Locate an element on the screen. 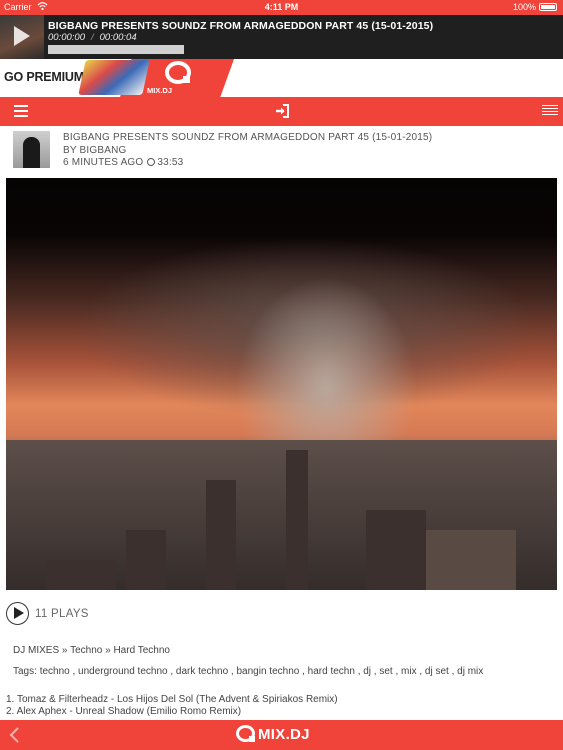  clock-time: 4:11 PM is located at coordinates (281, 7).